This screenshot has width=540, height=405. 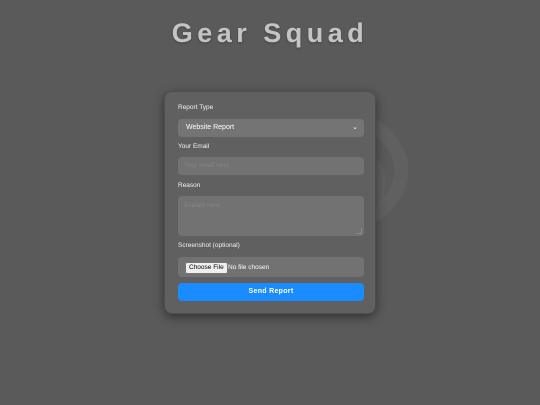 What do you see at coordinates (194, 146) in the screenshot?
I see `email-label: Your Email` at bounding box center [194, 146].